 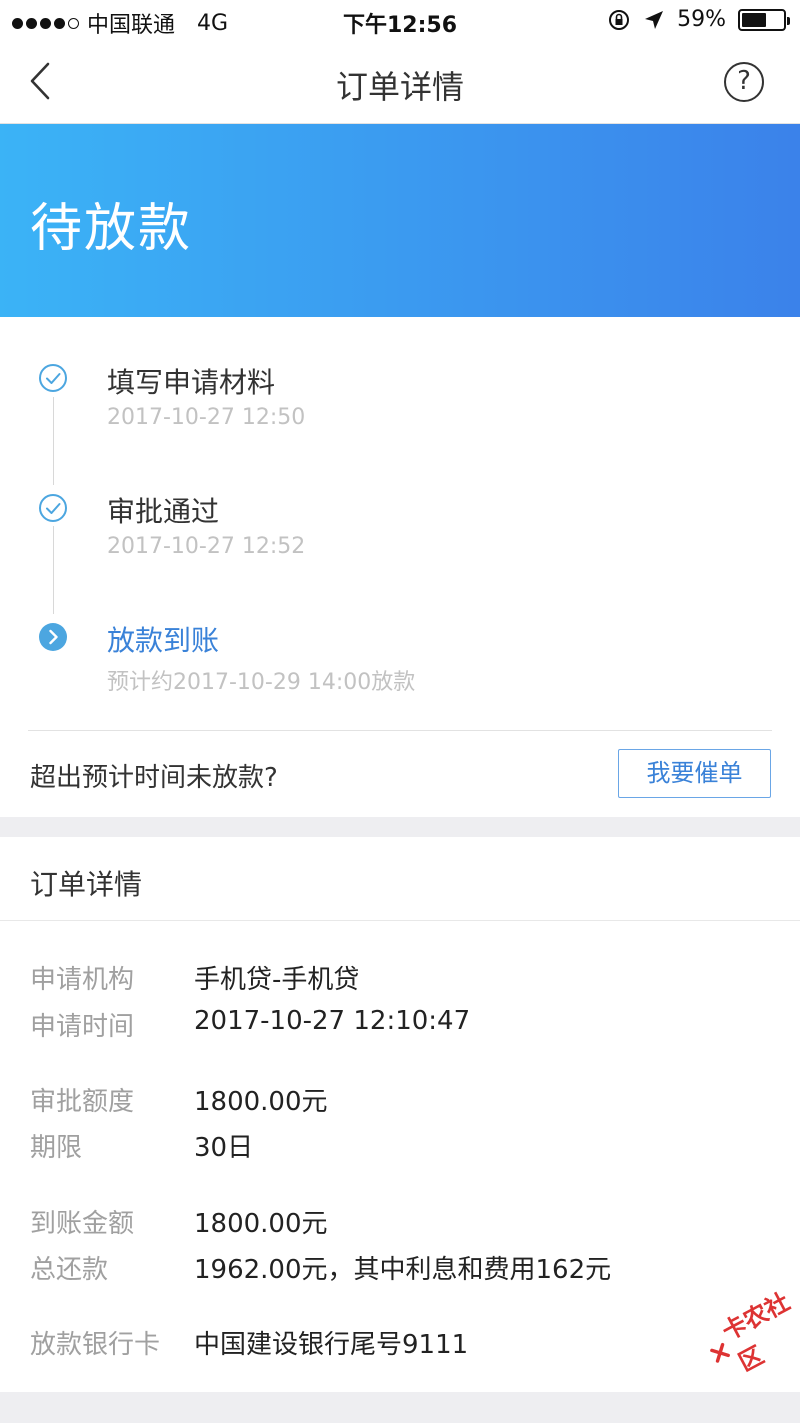 I want to click on detail-value: 中国建设银行尾号9111, so click(x=331, y=1345).